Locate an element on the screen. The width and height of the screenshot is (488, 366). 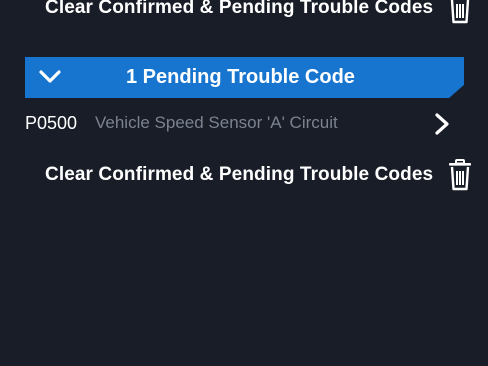
chevron-down-icon is located at coordinates (50, 76).